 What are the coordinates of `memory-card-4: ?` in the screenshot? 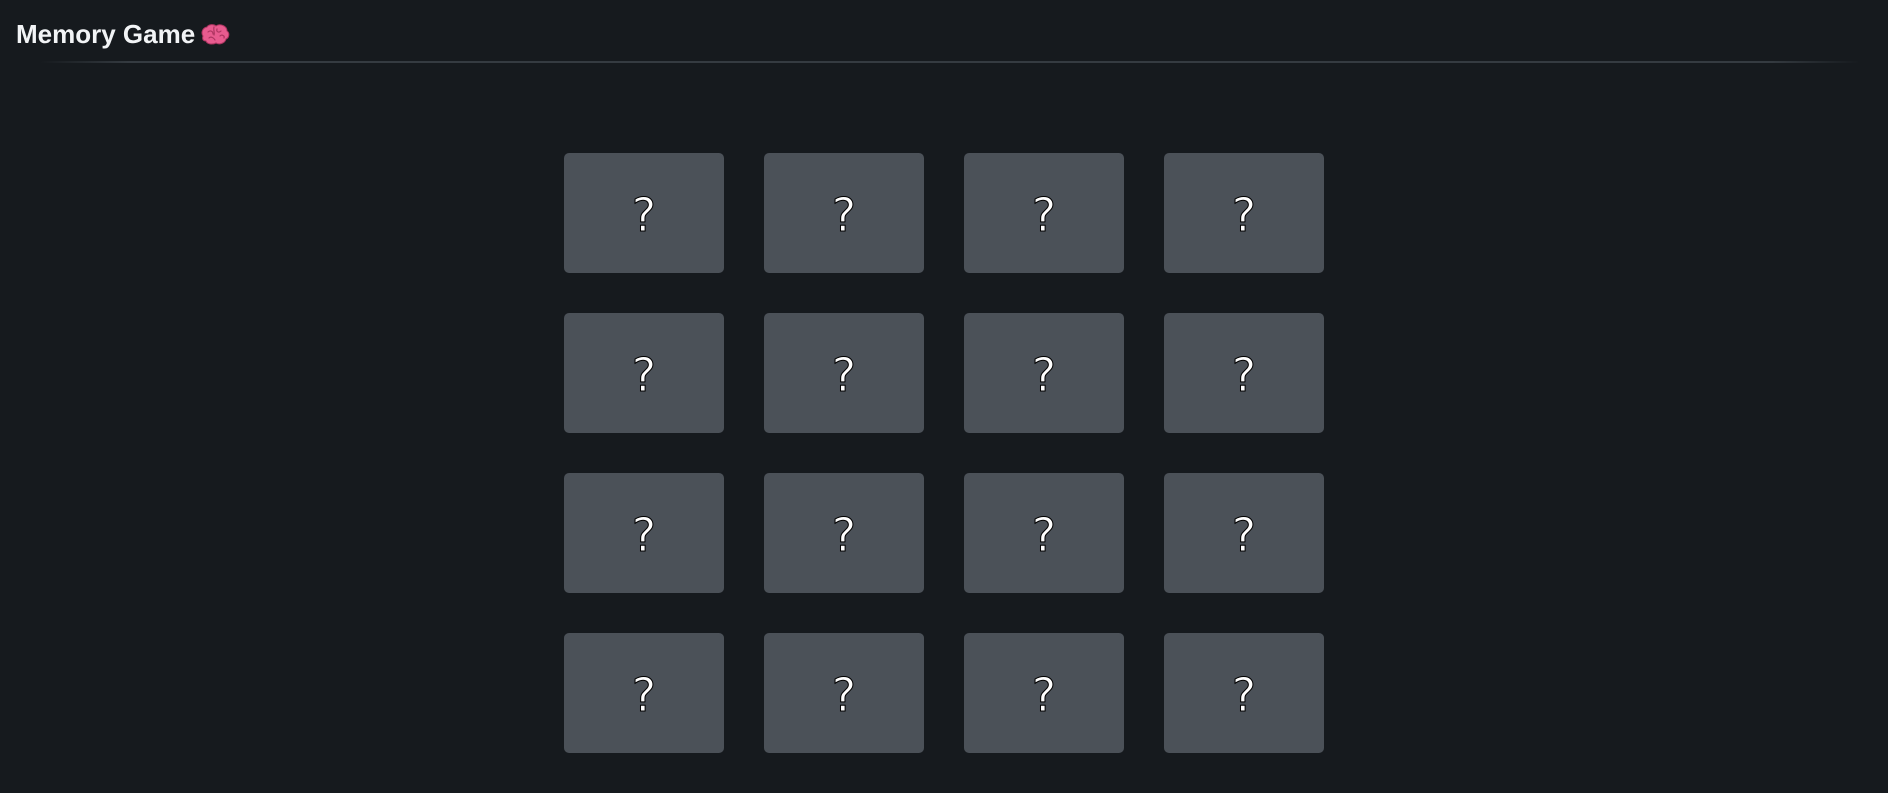 It's located at (1244, 213).